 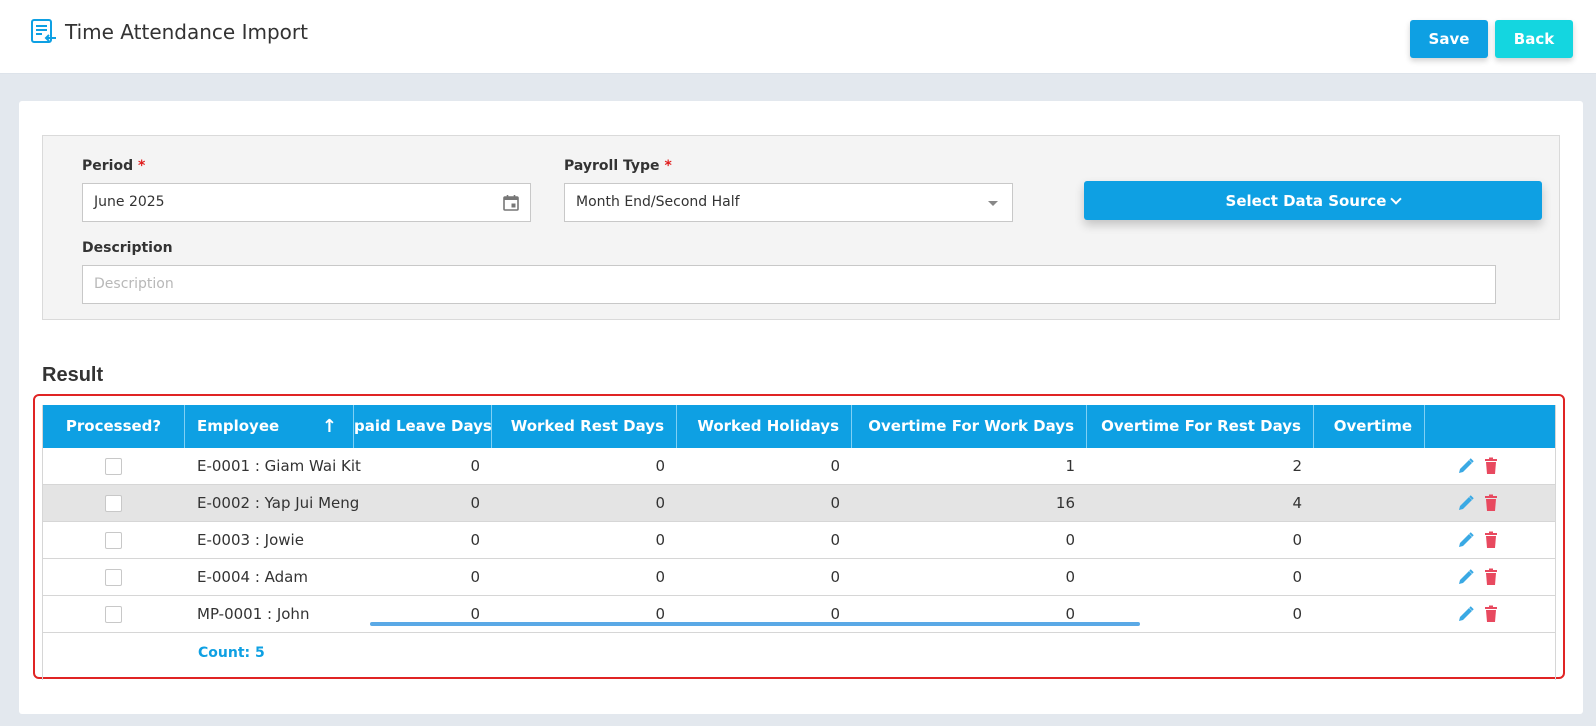 I want to click on col-employee: Employee ↑, so click(x=269, y=426).